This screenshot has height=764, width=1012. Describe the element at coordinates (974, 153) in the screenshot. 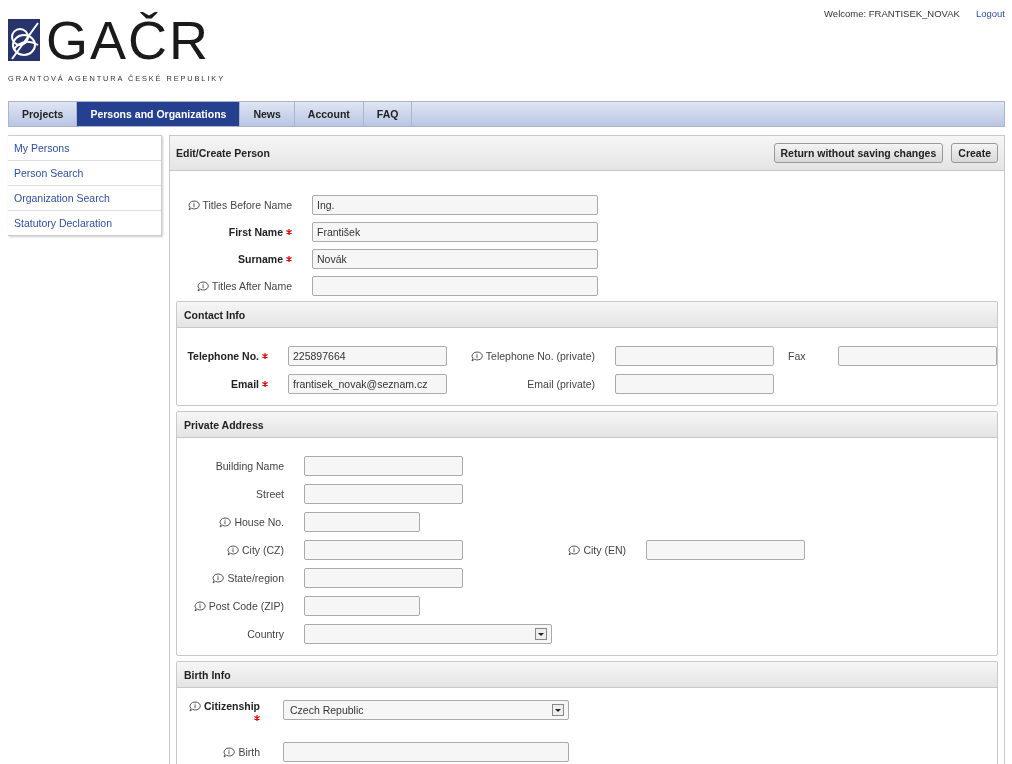

I see `action-button: Create` at that location.